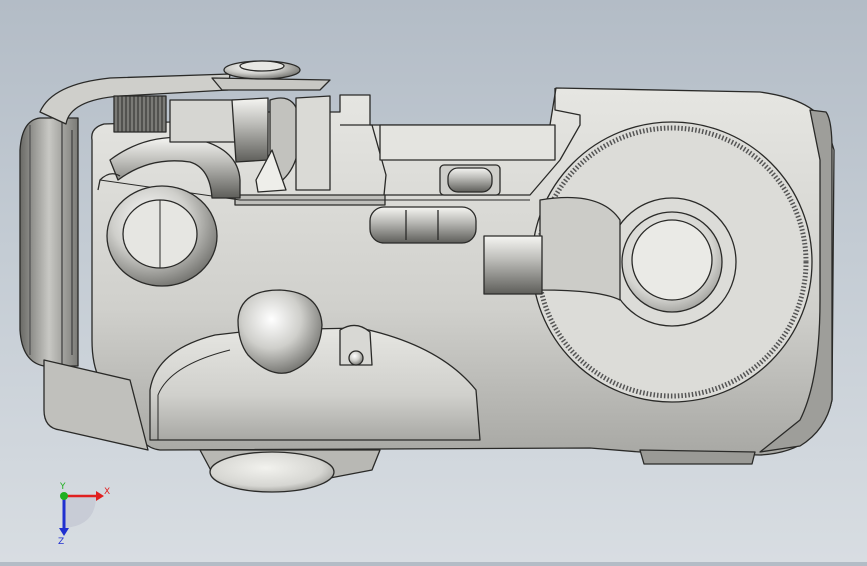 The width and height of the screenshot is (867, 566). Describe the element at coordinates (62, 487) in the screenshot. I see `y-axis-label: Y` at that location.